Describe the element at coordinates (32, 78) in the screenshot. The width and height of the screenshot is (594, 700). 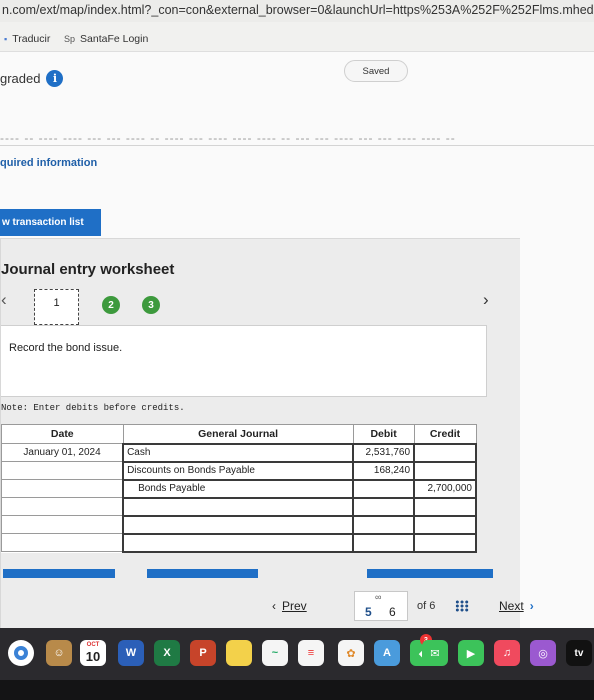
I see `graded-status: graded i` at that location.